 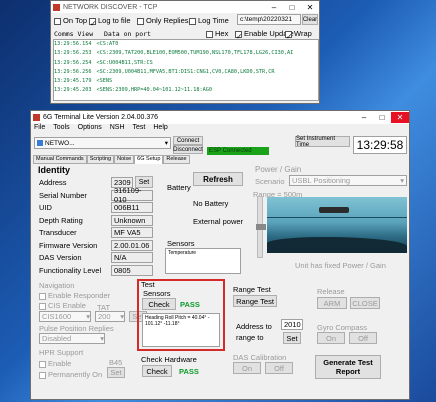 I want to click on pulse-value: Disabled, so click(x=57, y=338).